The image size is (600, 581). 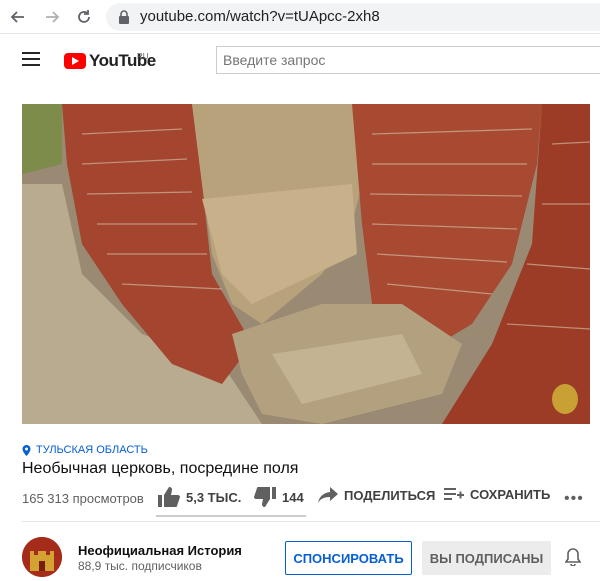 What do you see at coordinates (26, 450) in the screenshot?
I see `location-pin-icon` at bounding box center [26, 450].